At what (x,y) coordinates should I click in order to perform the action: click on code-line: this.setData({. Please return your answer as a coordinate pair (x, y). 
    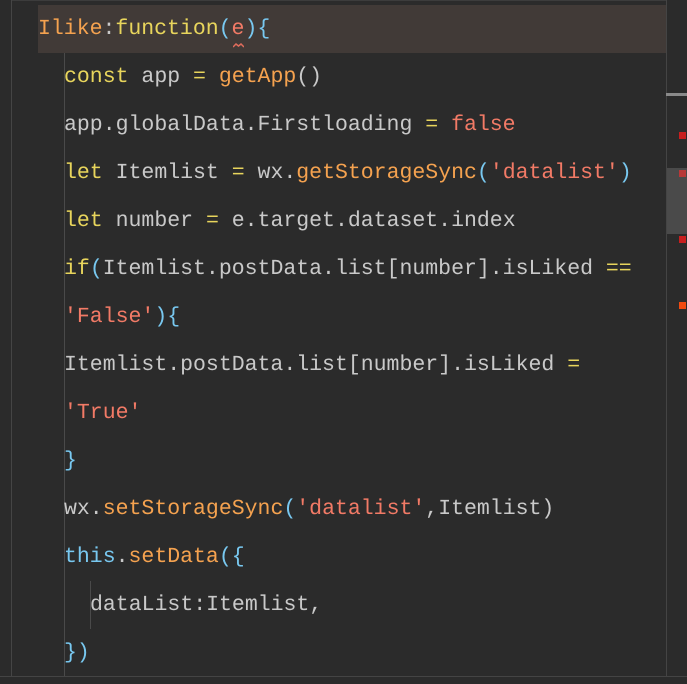
    Looking at the image, I should click on (155, 557).